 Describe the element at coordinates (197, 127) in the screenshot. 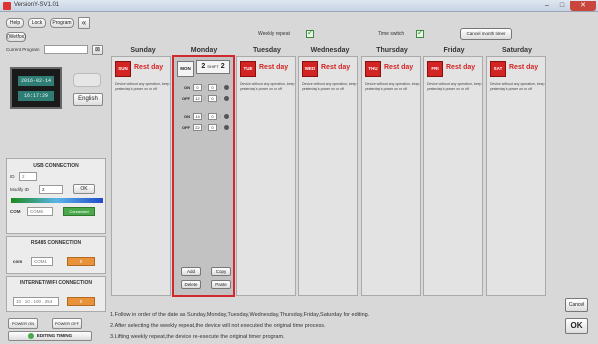

I see `hour-input: 22` at that location.